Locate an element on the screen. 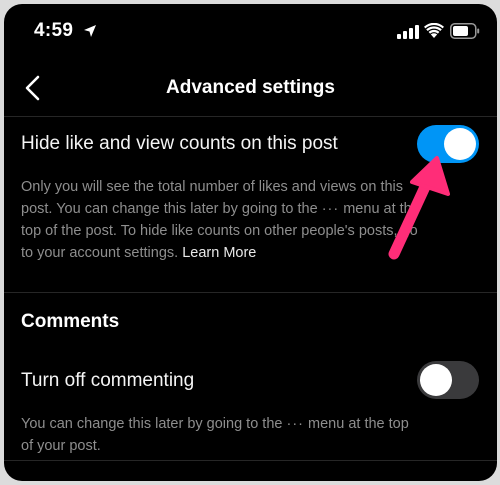 Image resolution: width=500 pixels, height=485 pixels. toggle-knob is located at coordinates (436, 380).